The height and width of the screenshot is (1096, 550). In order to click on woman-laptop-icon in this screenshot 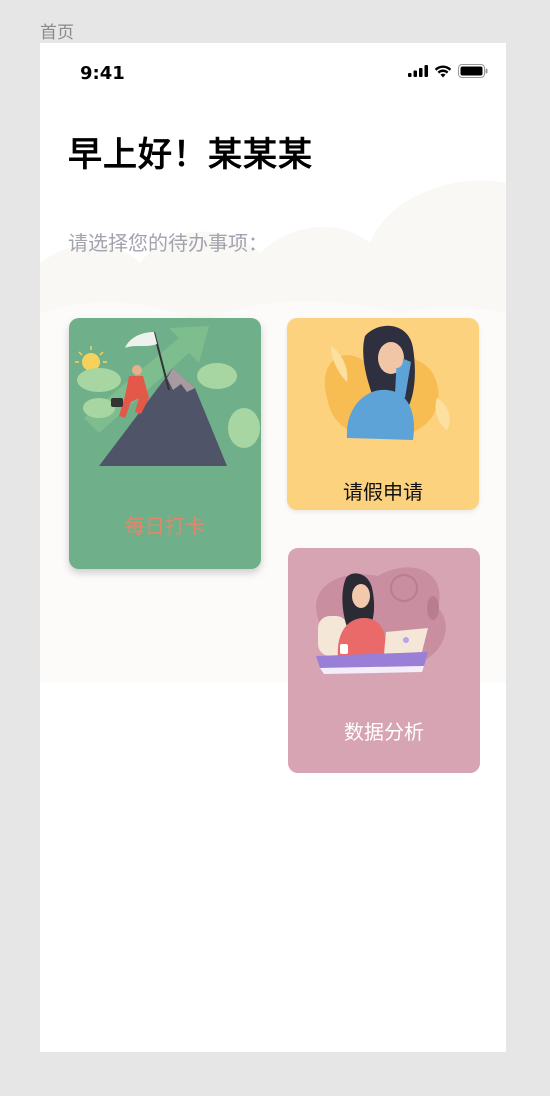, I will do `click(381, 620)`.